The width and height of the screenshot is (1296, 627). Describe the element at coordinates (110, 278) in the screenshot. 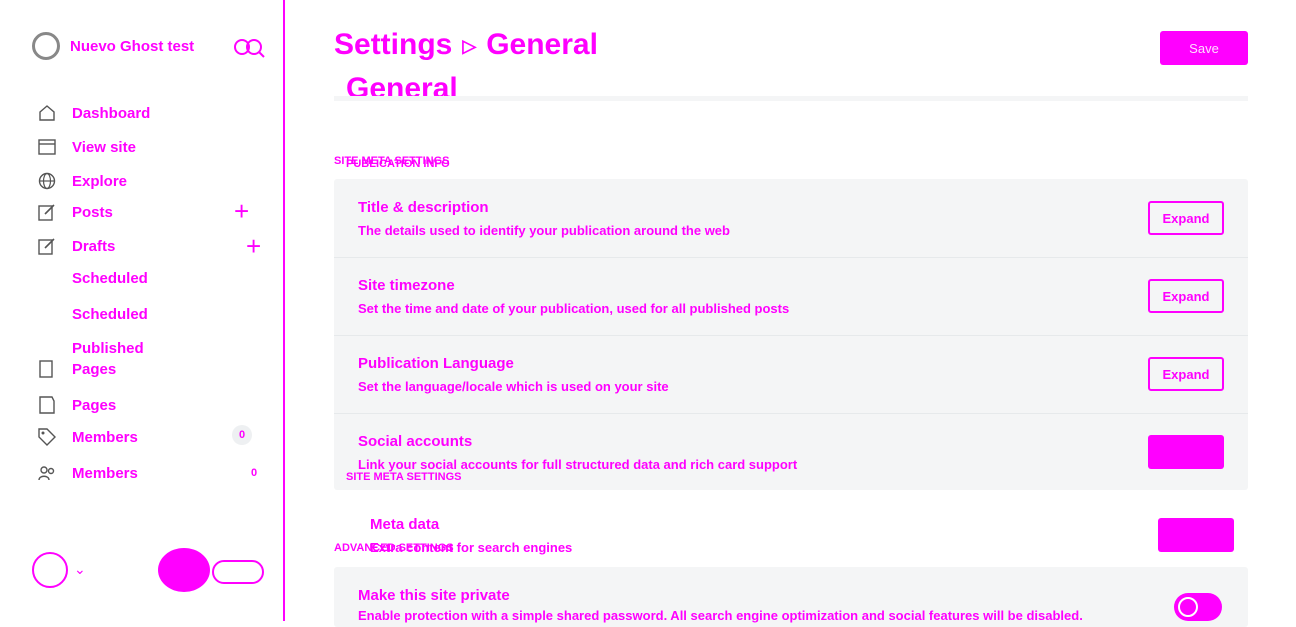

I see `sidebar-item-scheduled: Scheduled` at that location.